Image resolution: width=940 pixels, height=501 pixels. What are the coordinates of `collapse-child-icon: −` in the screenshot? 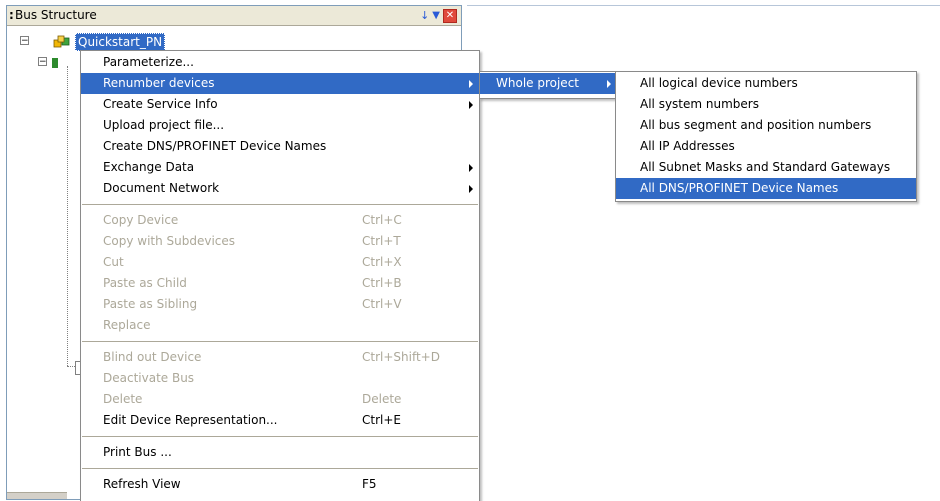 It's located at (42, 62).